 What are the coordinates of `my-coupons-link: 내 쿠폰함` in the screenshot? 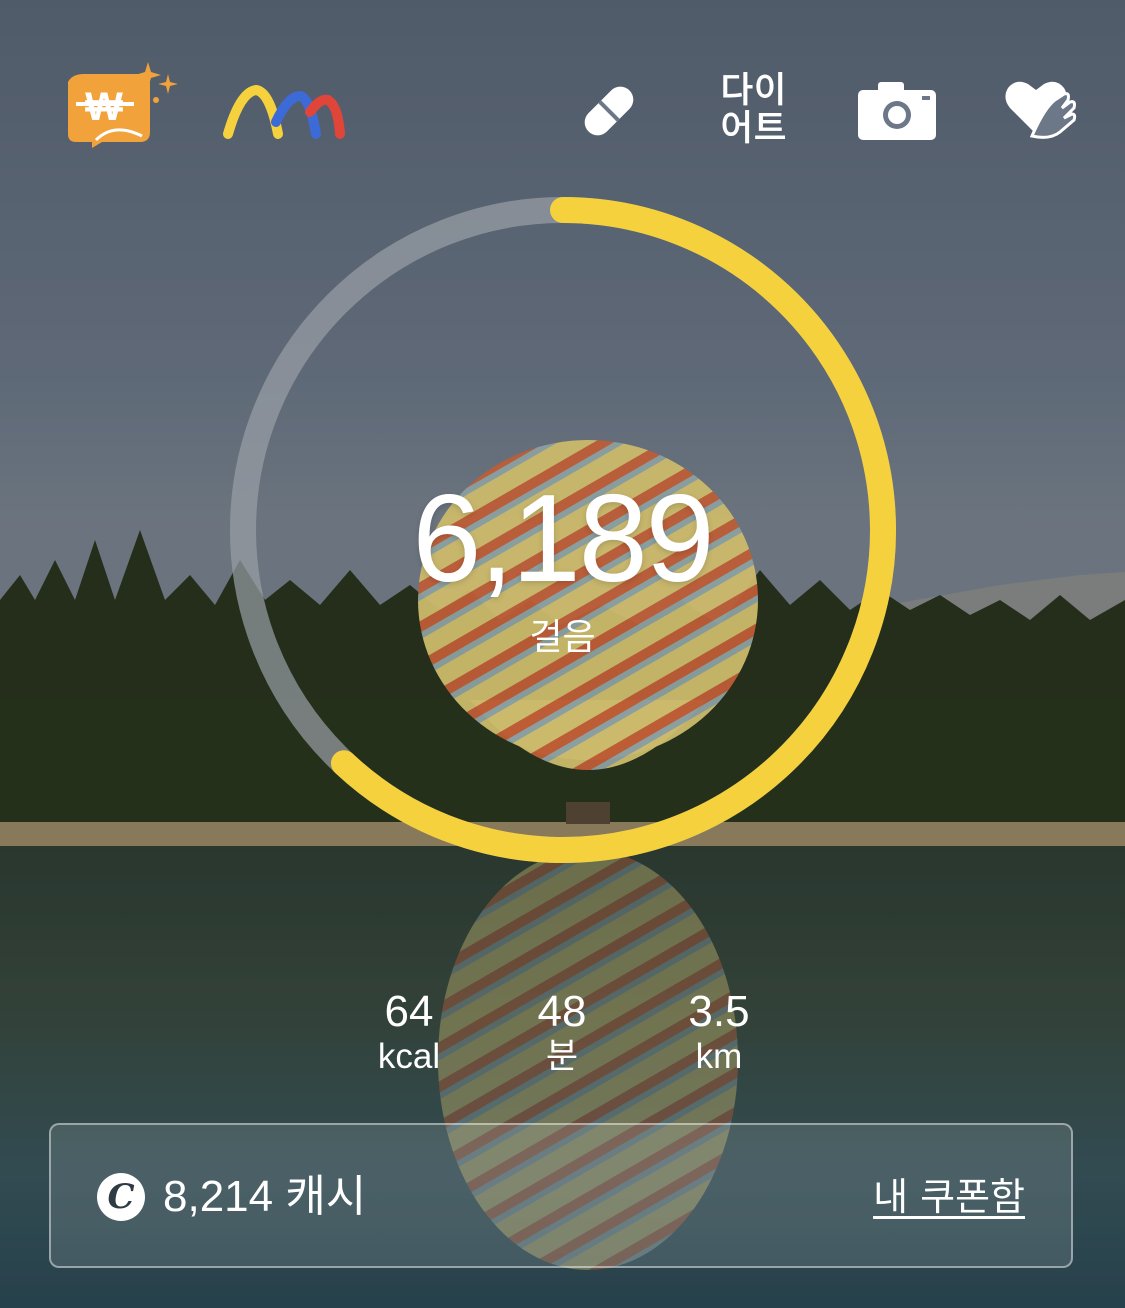 It's located at (949, 1197).